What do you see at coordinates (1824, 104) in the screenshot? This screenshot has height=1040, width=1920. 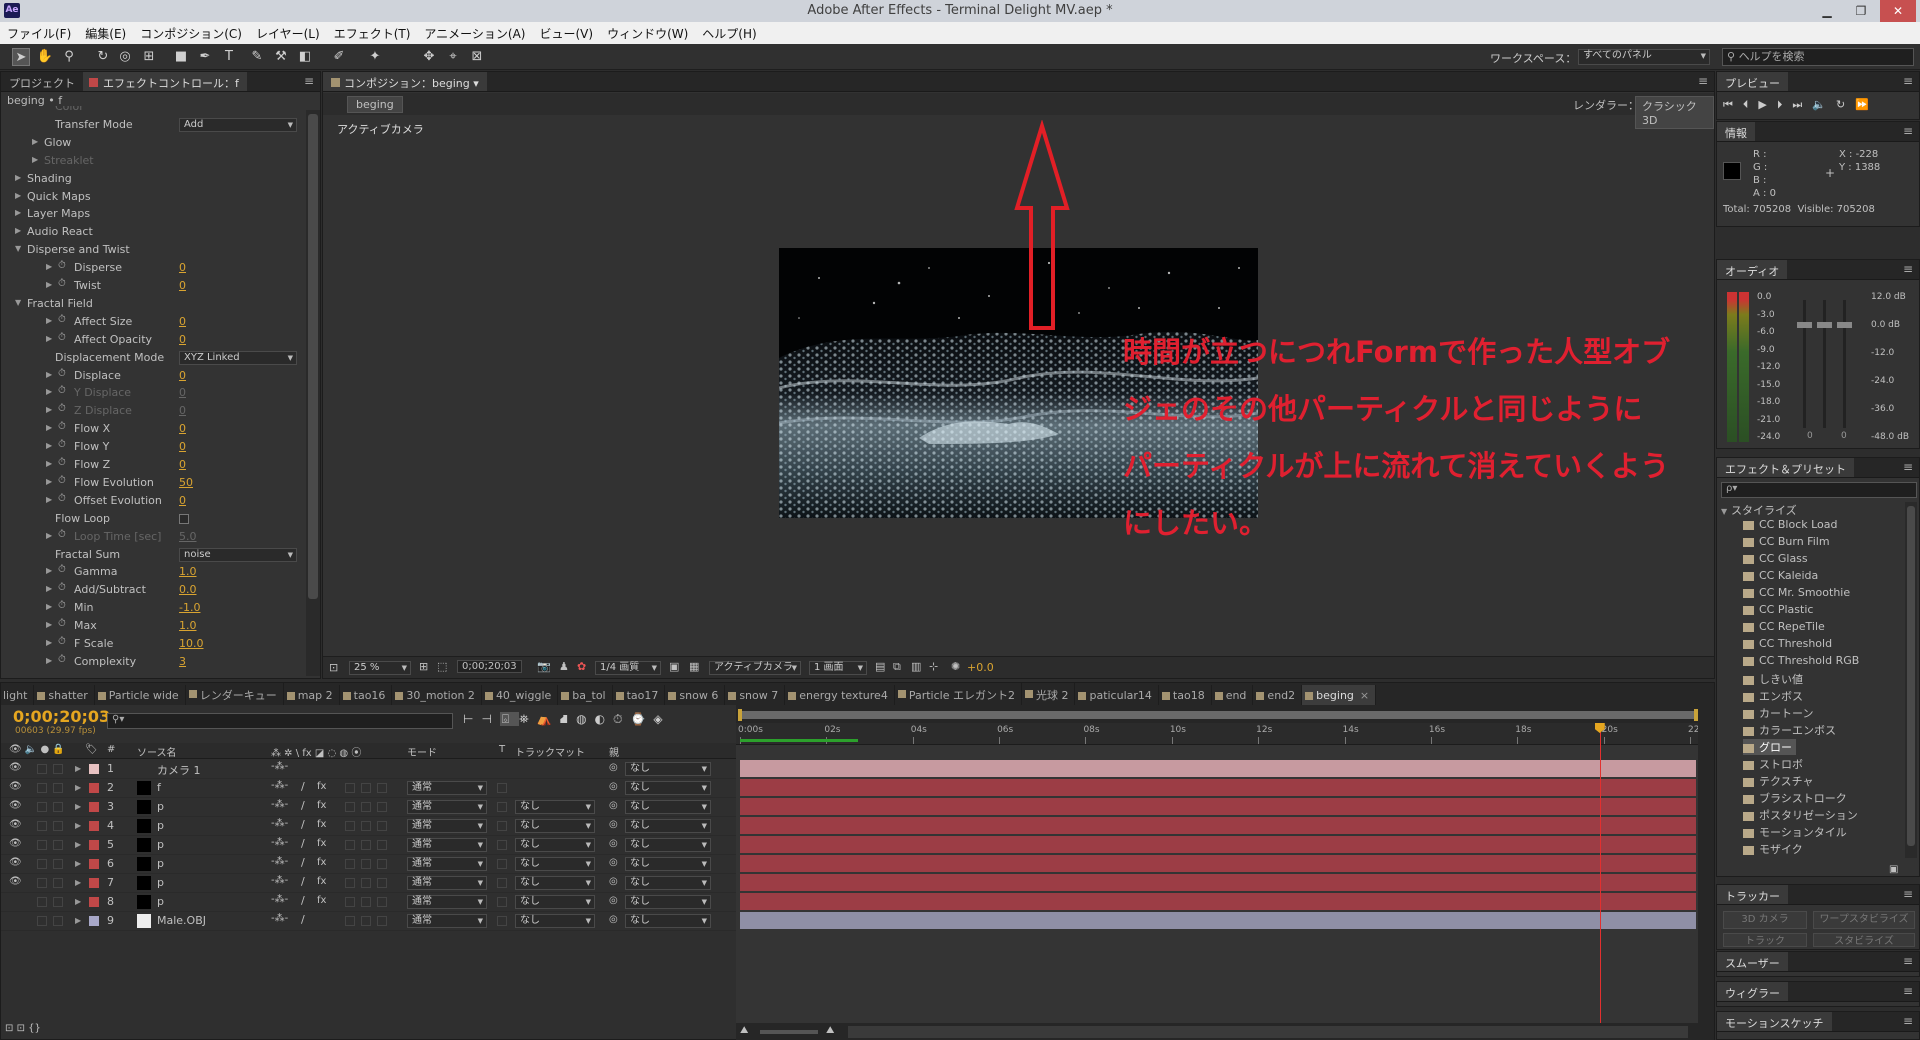 I see `audio-icon: 🔈` at bounding box center [1824, 104].